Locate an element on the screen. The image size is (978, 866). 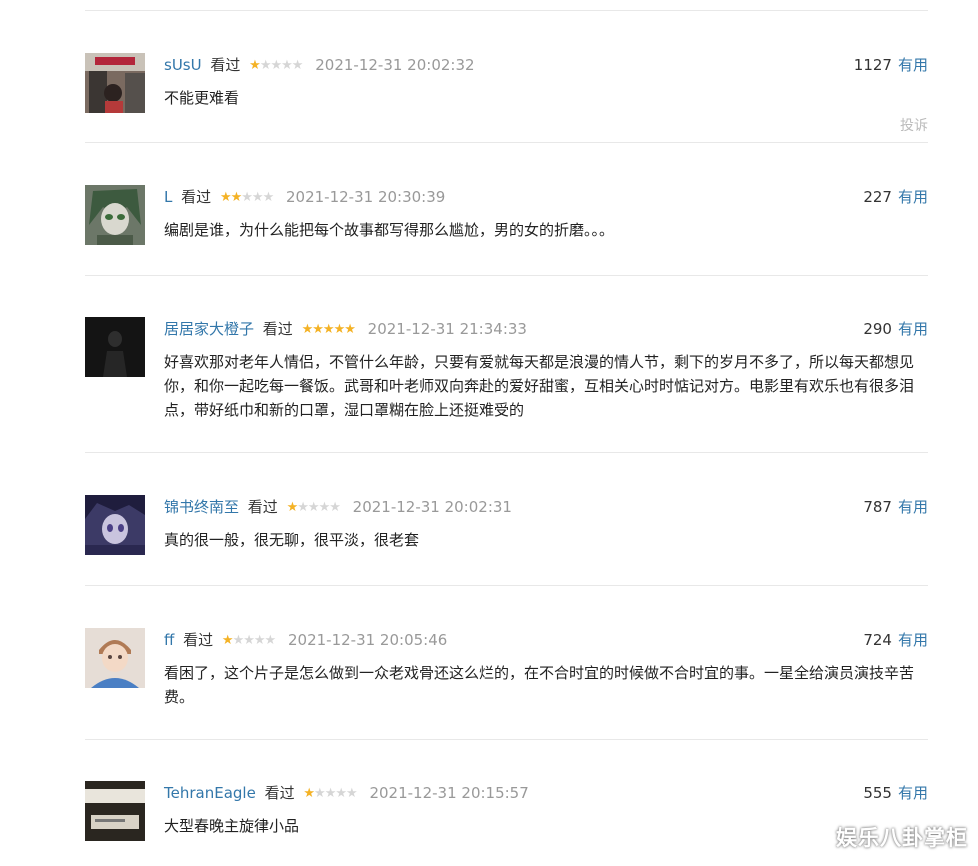
watermark: 娱乐八卦掌柜 is located at coordinates (902, 838).